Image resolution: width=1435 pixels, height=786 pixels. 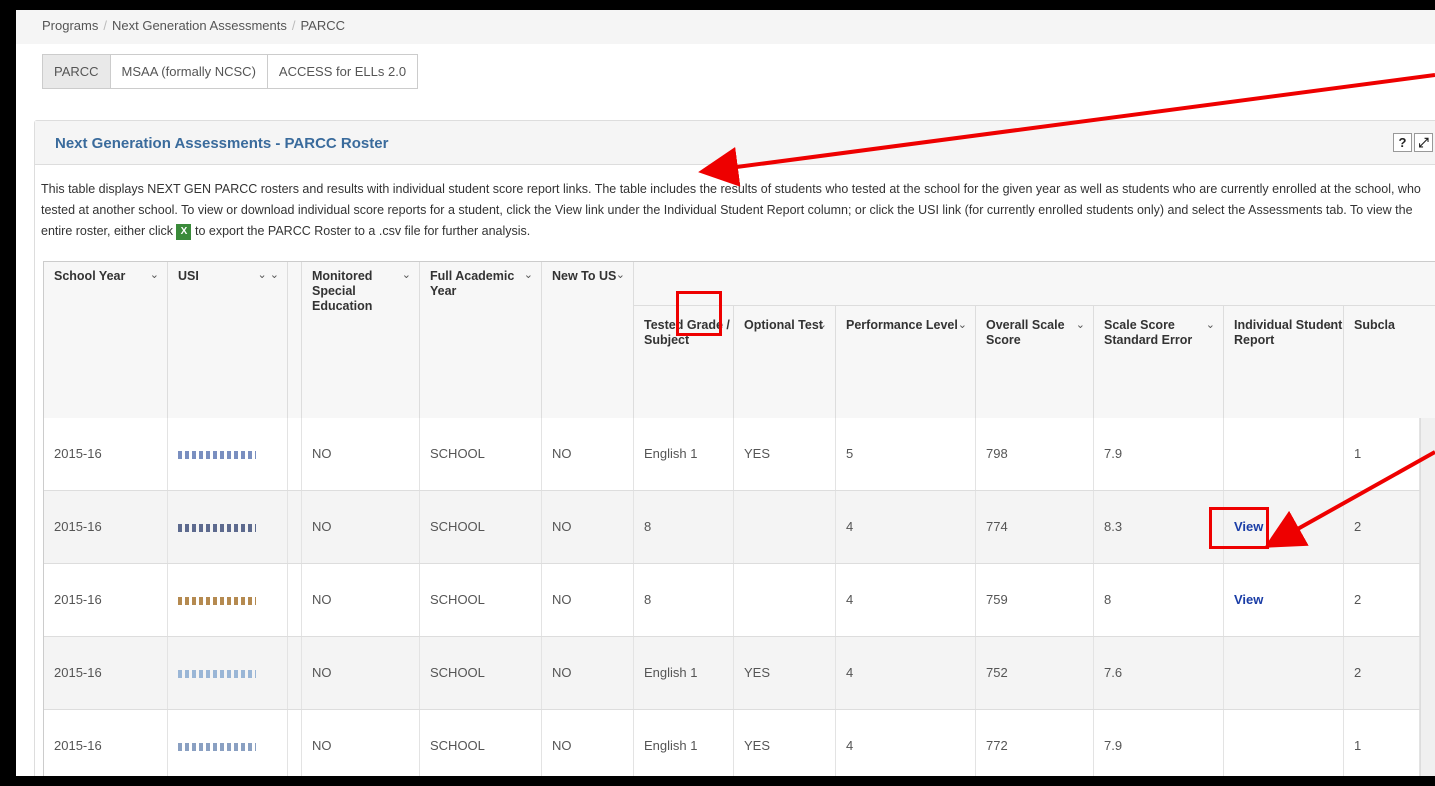 What do you see at coordinates (1389, 362) in the screenshot?
I see `col-subclaim: Subcla` at bounding box center [1389, 362].